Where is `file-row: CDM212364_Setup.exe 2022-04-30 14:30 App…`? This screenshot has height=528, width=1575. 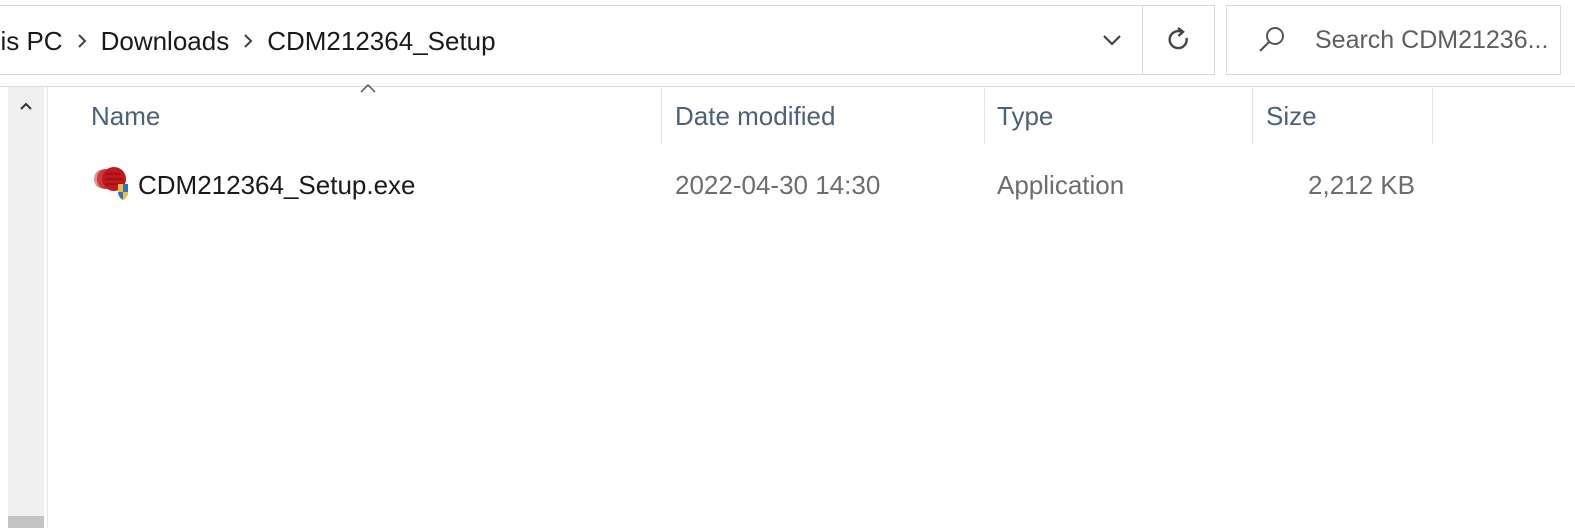
file-row: CDM212364_Setup.exe 2022-04-30 14:30 App… is located at coordinates (758, 185).